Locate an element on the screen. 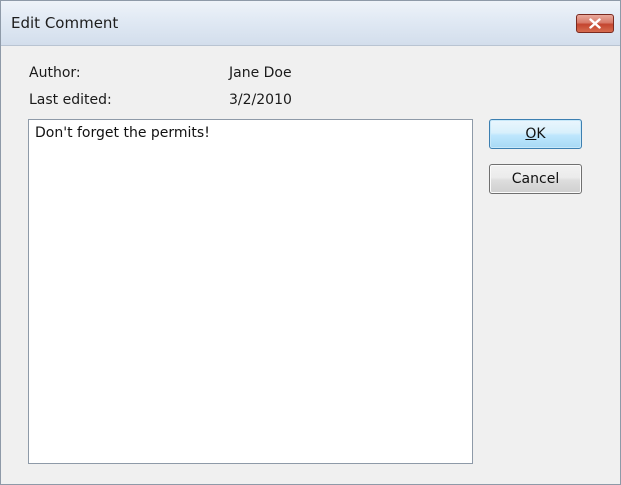 This screenshot has width=621, height=485. ok-label-rest: K is located at coordinates (541, 134).